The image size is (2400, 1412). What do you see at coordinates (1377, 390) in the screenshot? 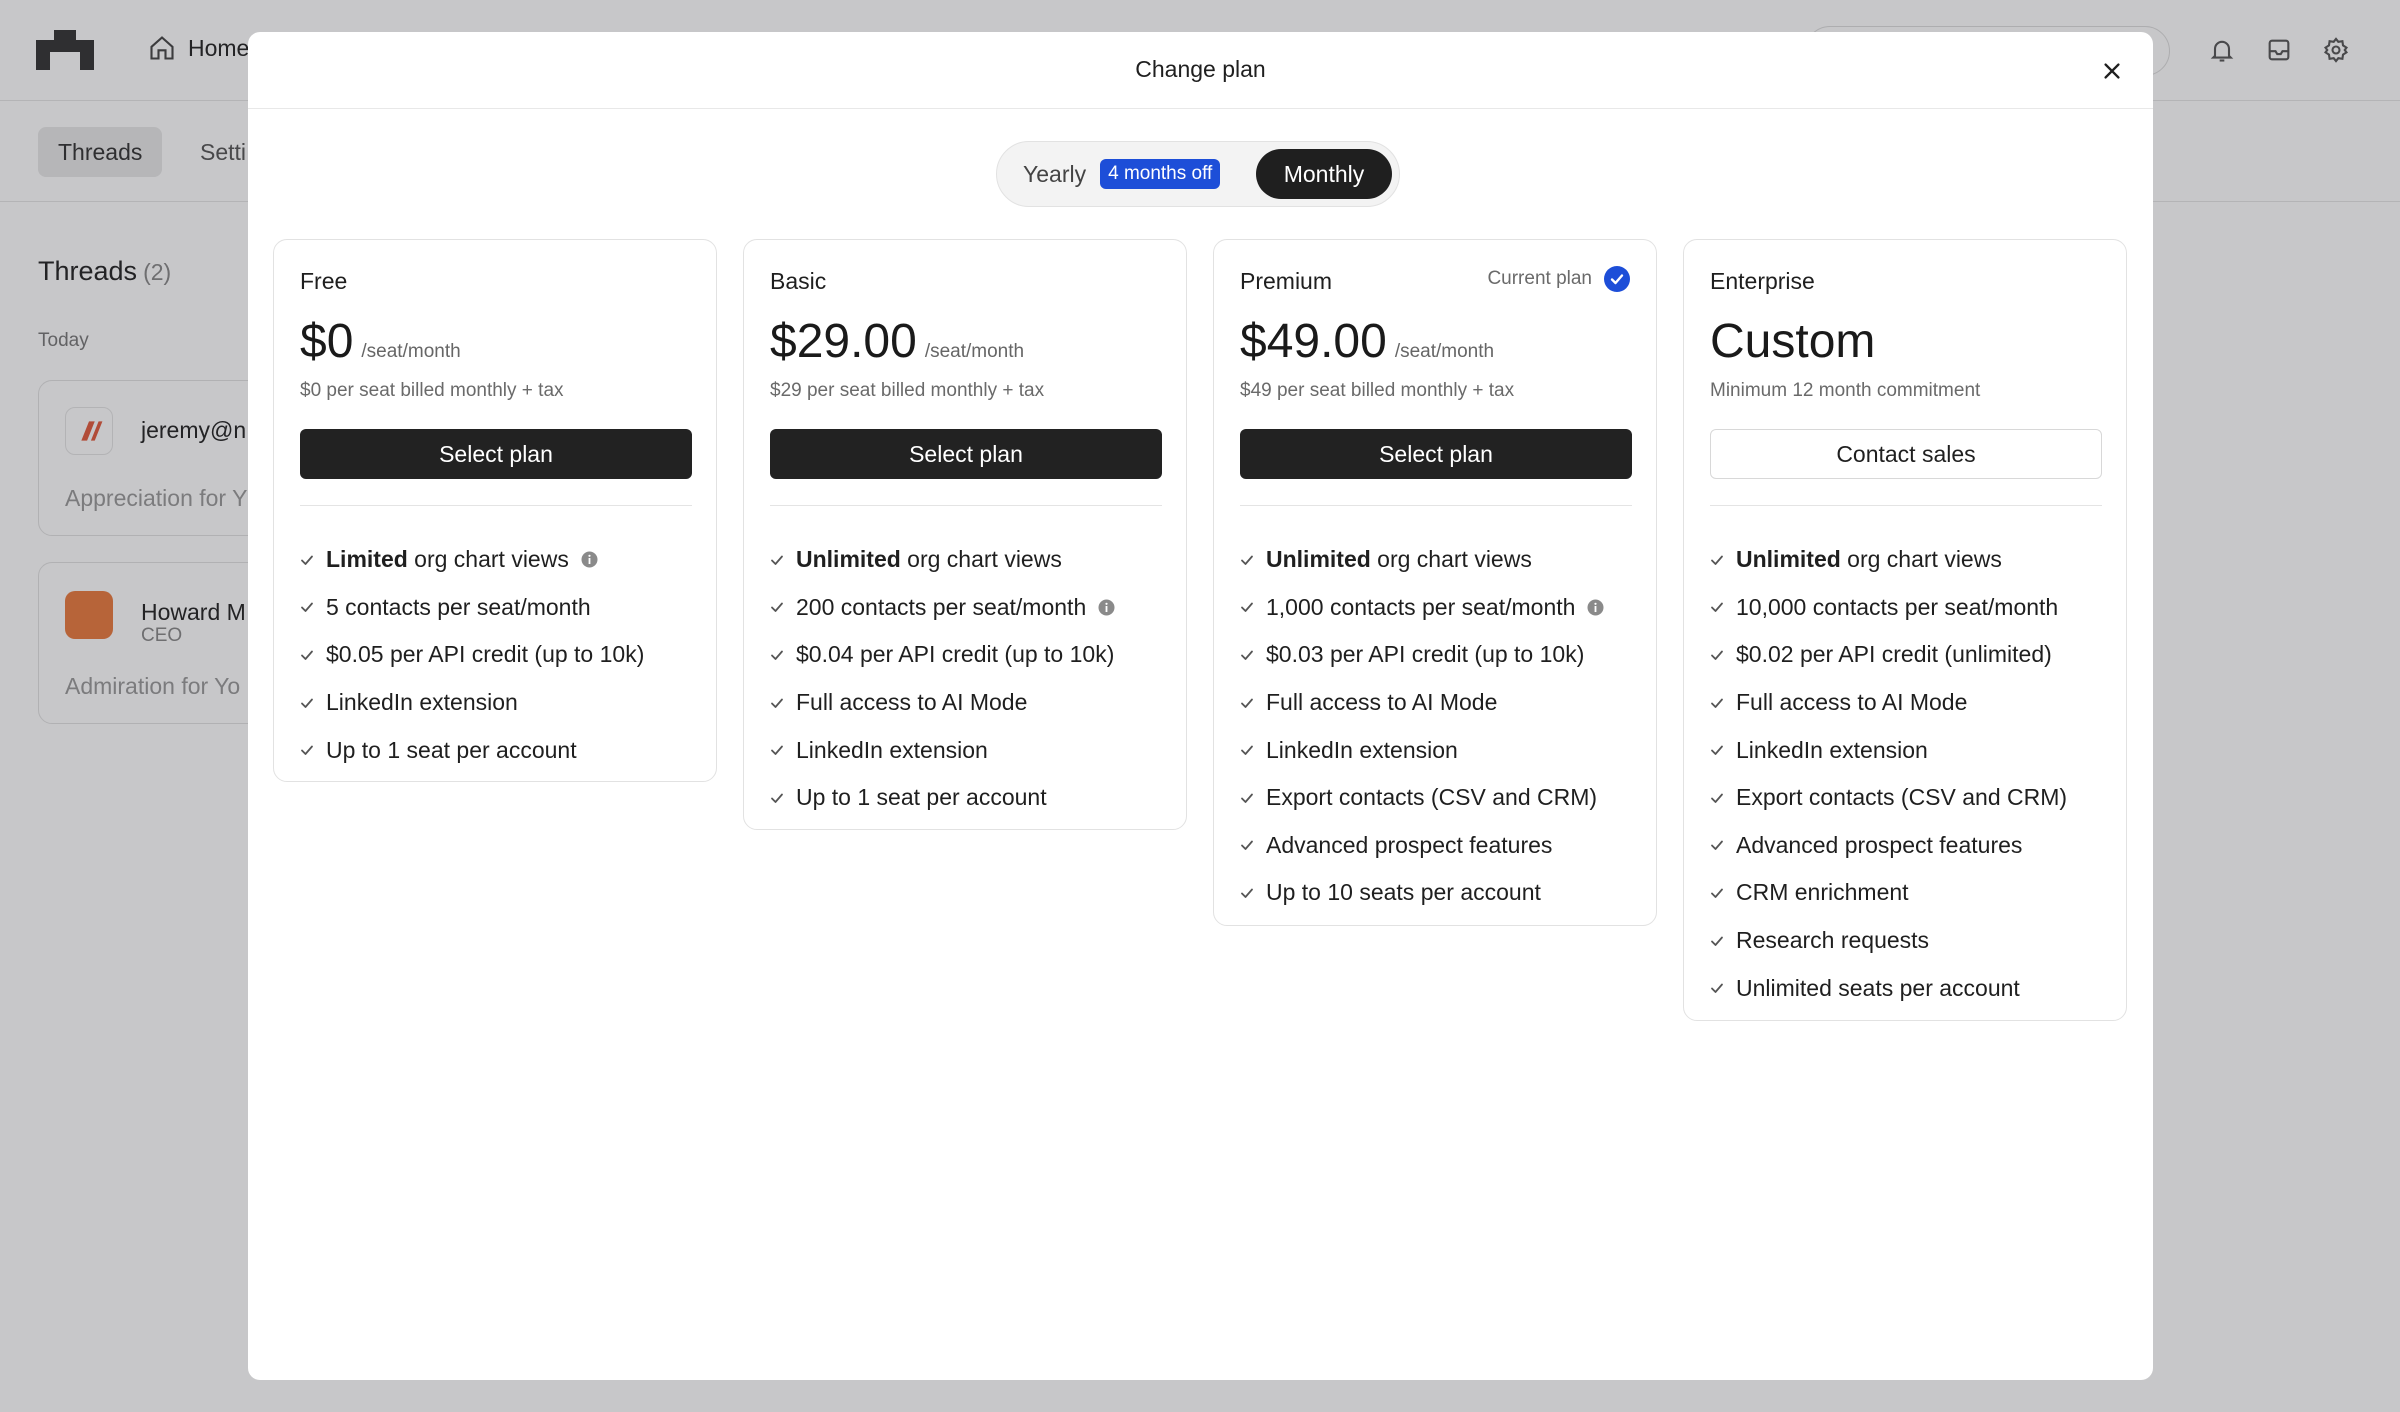
I see `plan-billing-note: $49 per seat billed monthly + tax` at bounding box center [1377, 390].